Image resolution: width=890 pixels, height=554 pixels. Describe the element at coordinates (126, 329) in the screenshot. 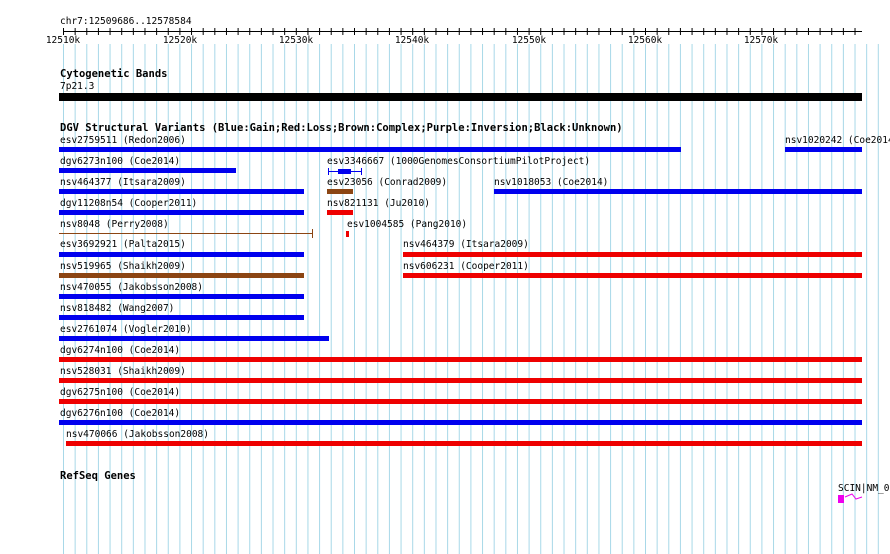

I see `variant-label: esv2761074 (Vogler2010)` at that location.